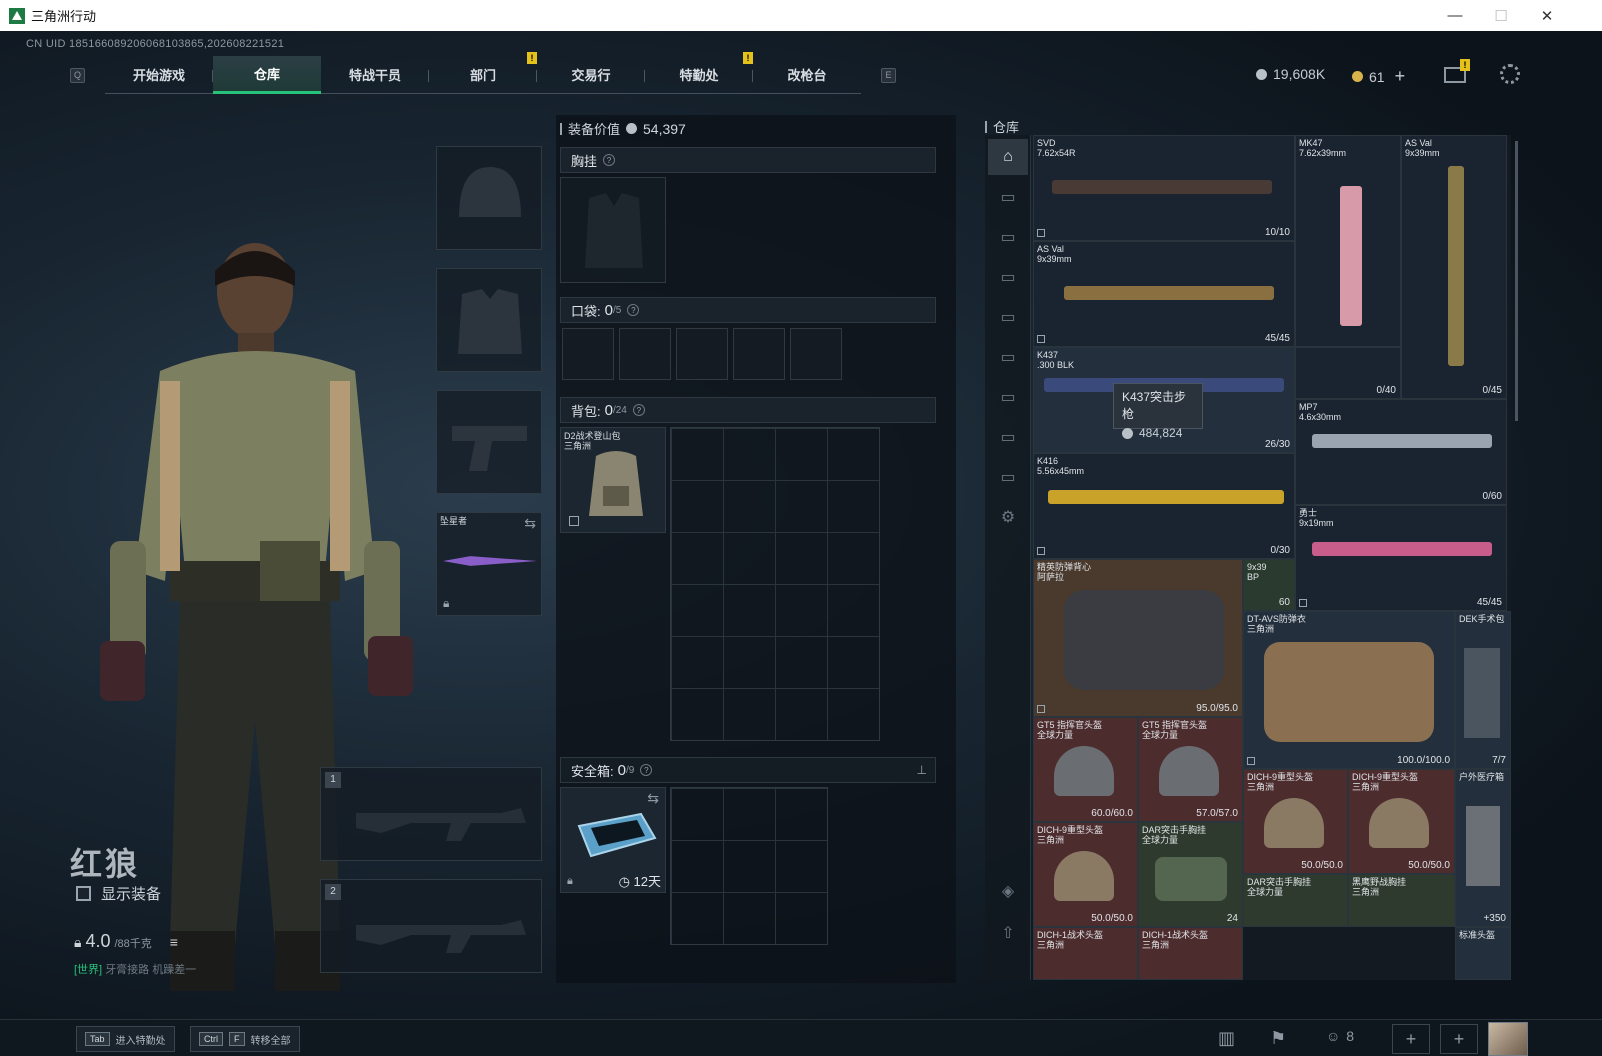 The image size is (1602, 1056). What do you see at coordinates (1457, 71) in the screenshot?
I see `mail-icon: !` at bounding box center [1457, 71].